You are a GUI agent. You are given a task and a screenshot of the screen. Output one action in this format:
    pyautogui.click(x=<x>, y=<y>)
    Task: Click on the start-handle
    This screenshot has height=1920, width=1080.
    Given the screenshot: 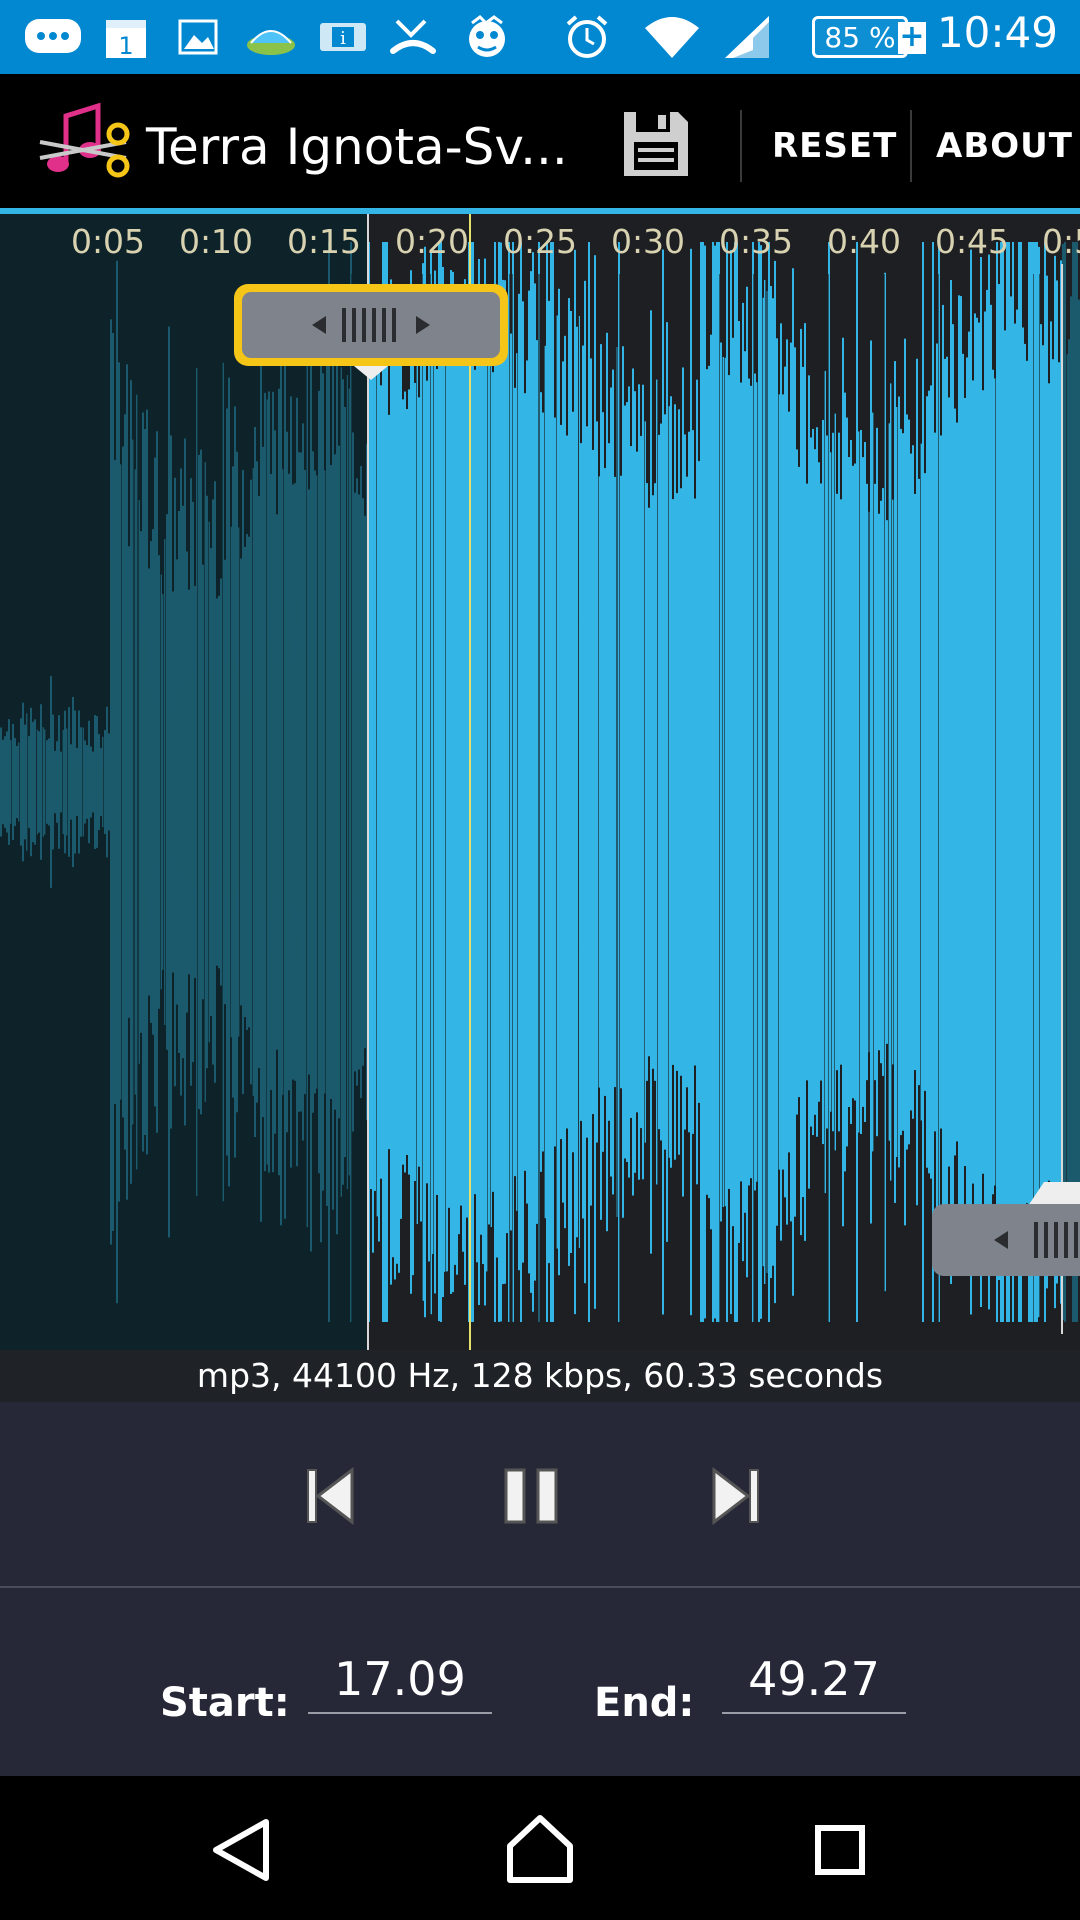 What is the action you would take?
    pyautogui.click(x=371, y=330)
    